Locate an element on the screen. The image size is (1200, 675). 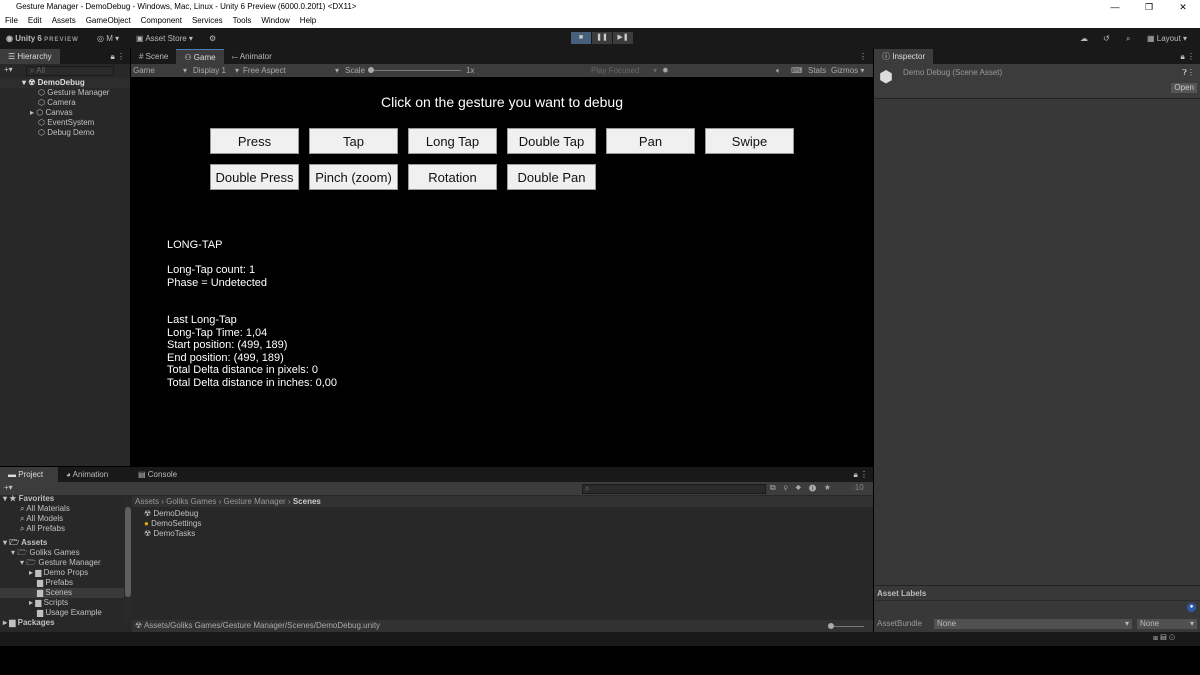
menu-services: Services is located at coordinates (207, 21).